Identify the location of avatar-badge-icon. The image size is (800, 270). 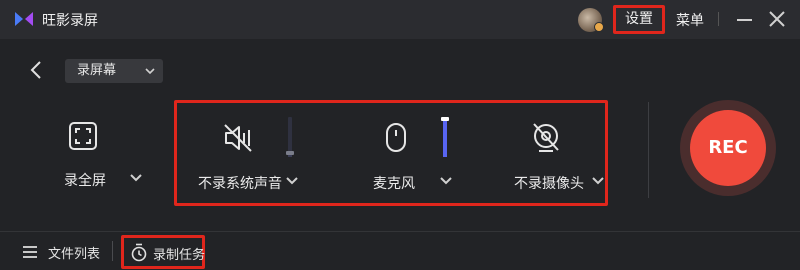
(599, 27).